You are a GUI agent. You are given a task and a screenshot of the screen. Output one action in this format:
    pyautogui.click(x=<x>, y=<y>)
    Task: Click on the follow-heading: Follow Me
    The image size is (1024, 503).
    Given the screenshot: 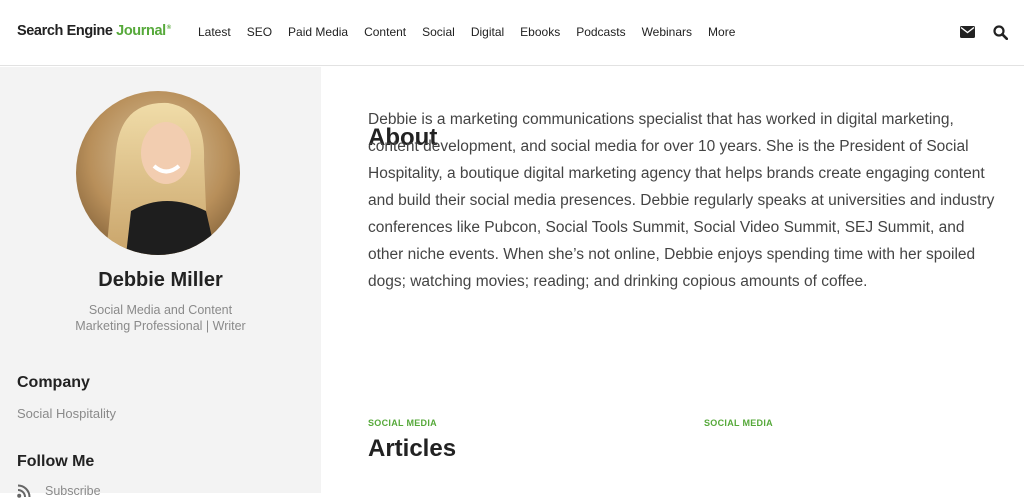 What is the action you would take?
    pyautogui.click(x=56, y=461)
    